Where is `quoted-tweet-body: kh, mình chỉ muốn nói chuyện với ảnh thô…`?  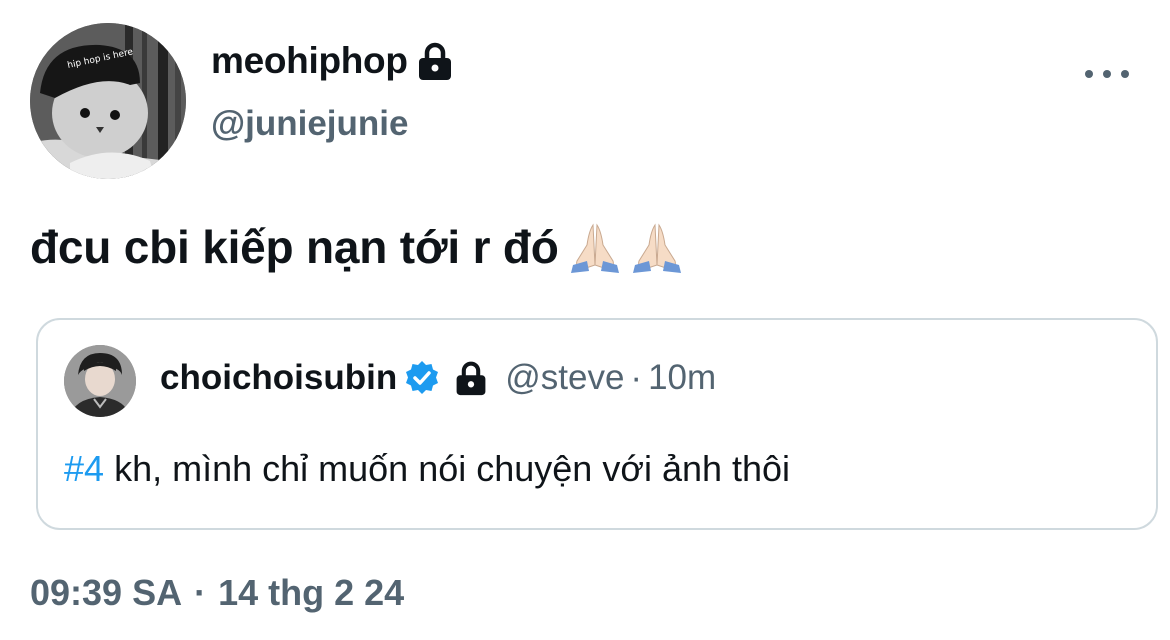
quoted-tweet-body: kh, mình chỉ muốn nói chuyện với ảnh thô… is located at coordinates (452, 468).